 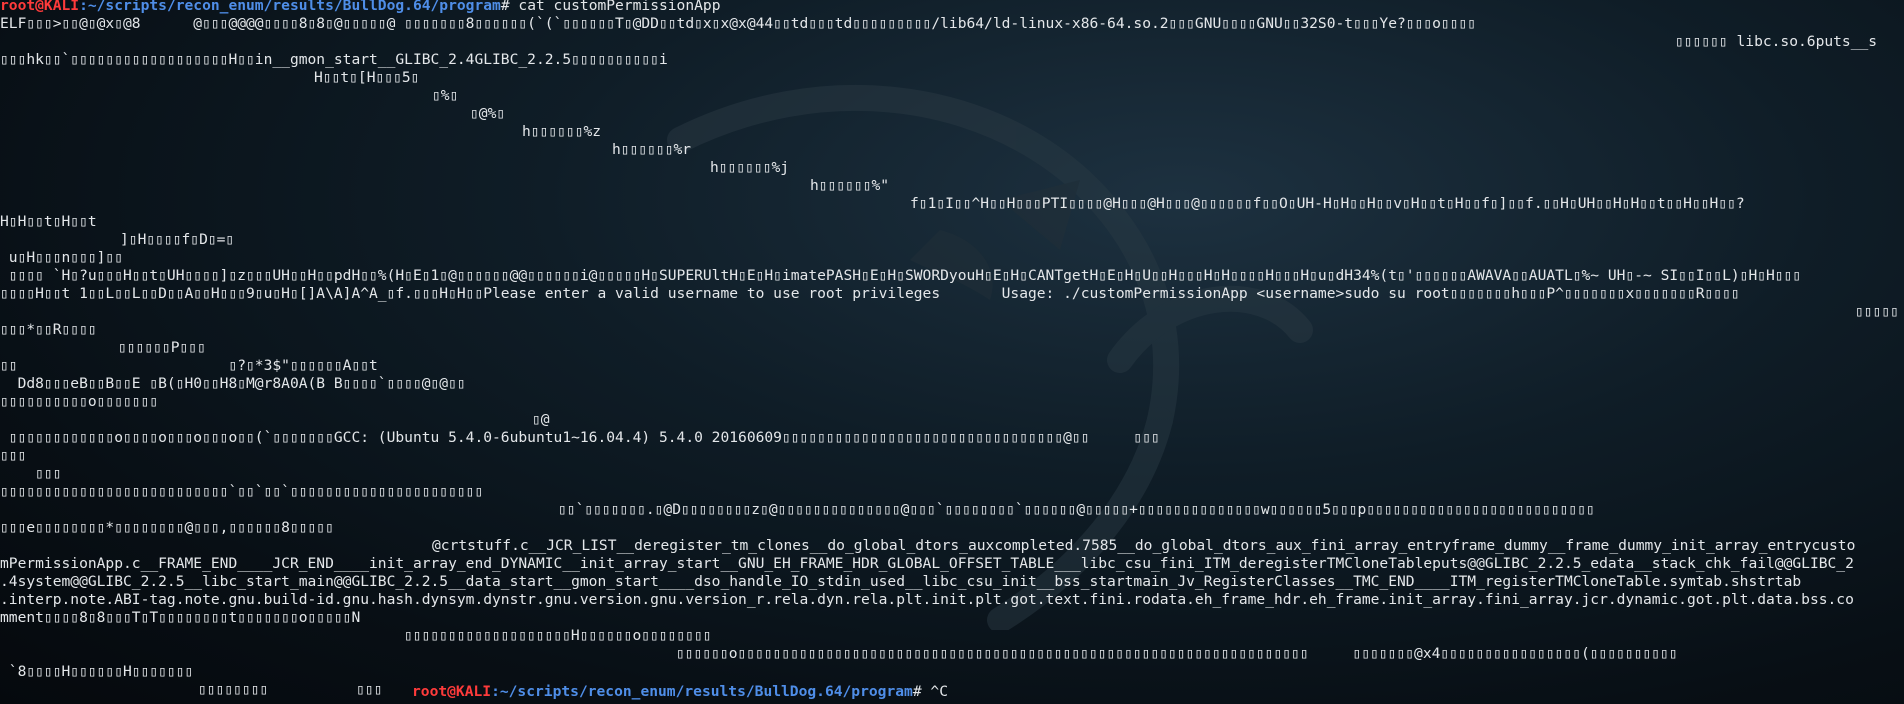 I want to click on output-line: ▯@%▯, so click(x=488, y=113).